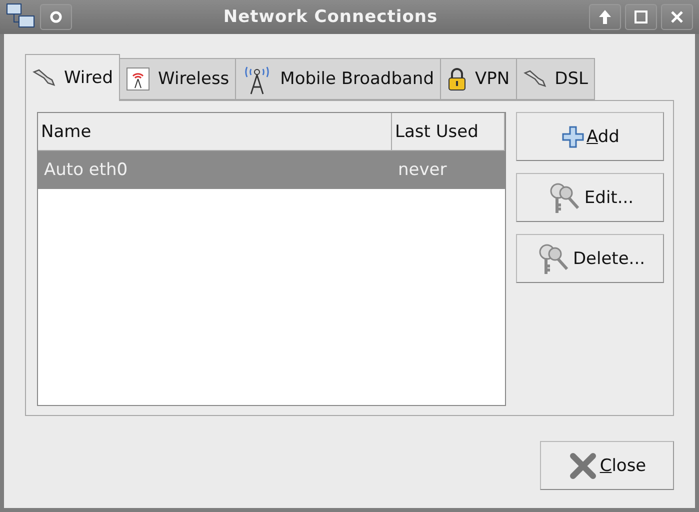  I want to click on tab: Wired, so click(72, 77).